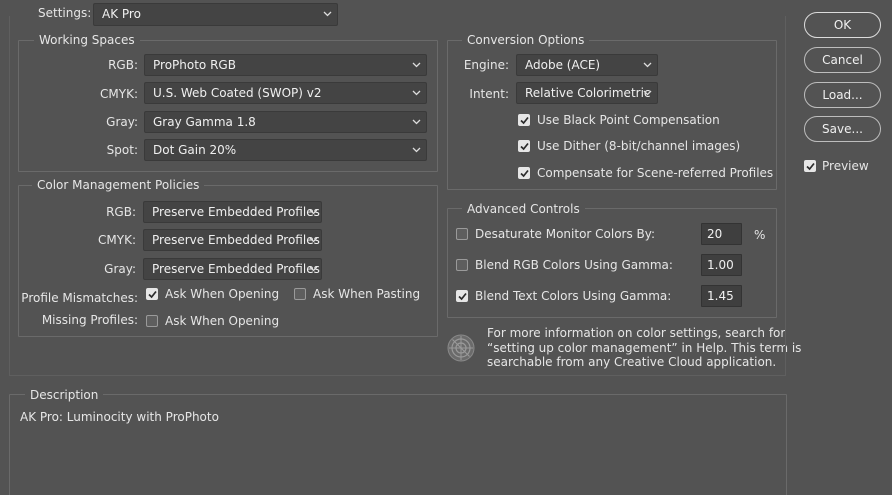 The image size is (892, 495). I want to click on preview-label: Preview, so click(845, 166).